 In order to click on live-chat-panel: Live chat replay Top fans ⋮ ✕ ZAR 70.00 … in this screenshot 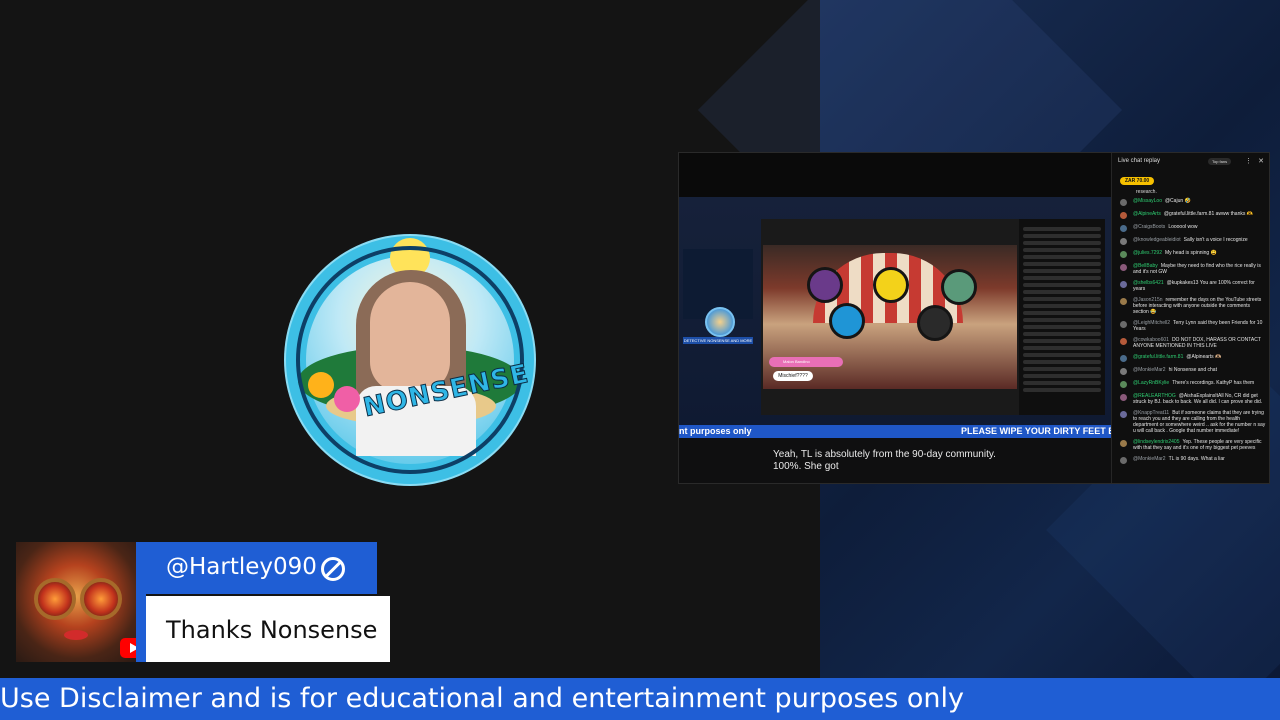, I will do `click(1190, 318)`.